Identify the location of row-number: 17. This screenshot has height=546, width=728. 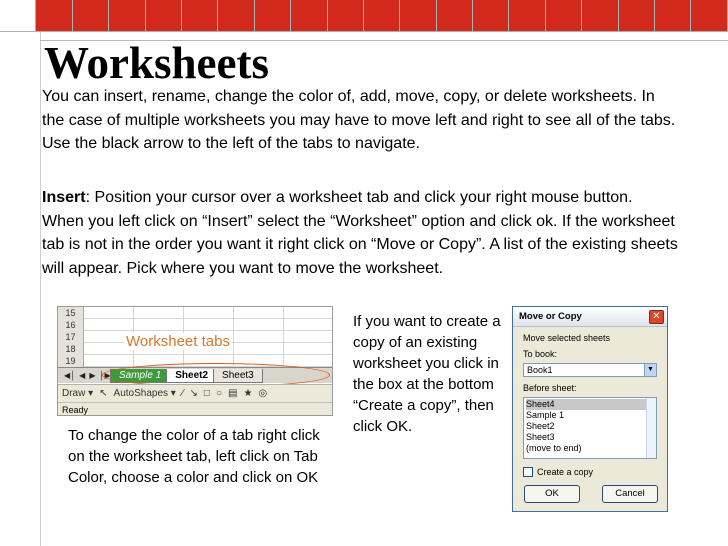
(71, 337).